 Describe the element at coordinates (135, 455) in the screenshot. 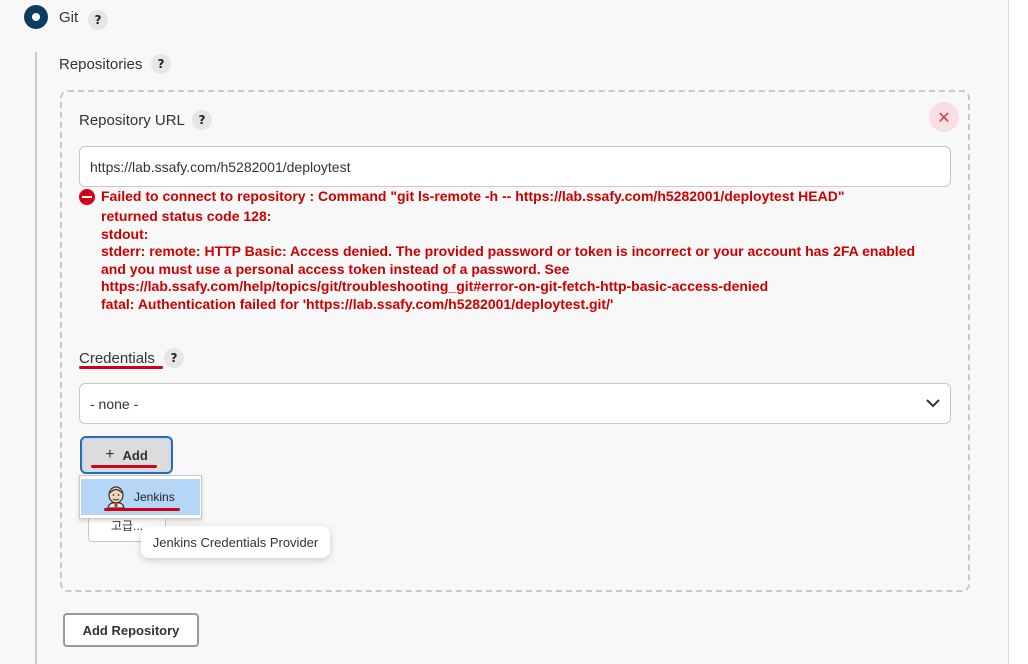

I see `add-credentials-label: Add` at that location.